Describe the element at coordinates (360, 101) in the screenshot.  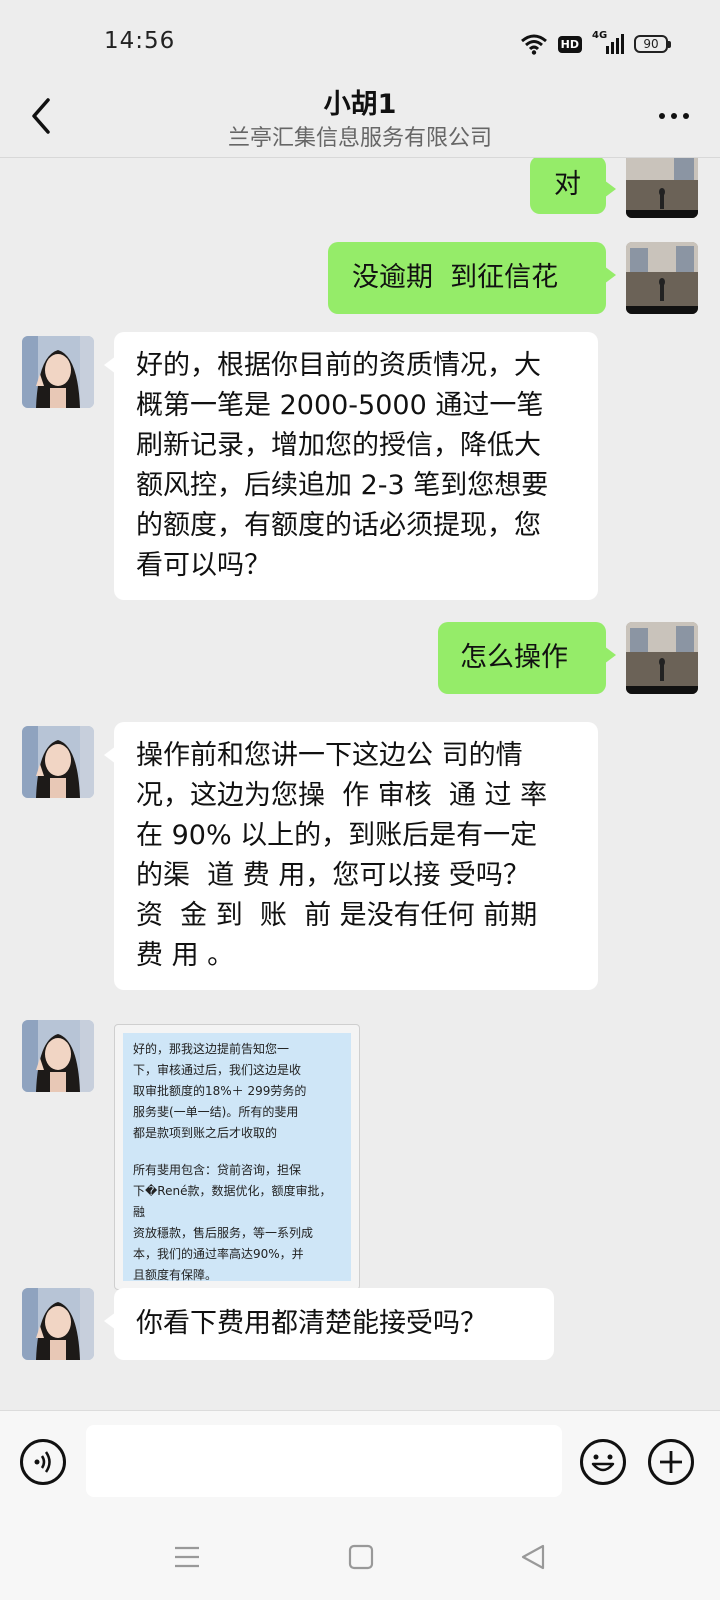
I see `chat-title: 小胡1` at that location.